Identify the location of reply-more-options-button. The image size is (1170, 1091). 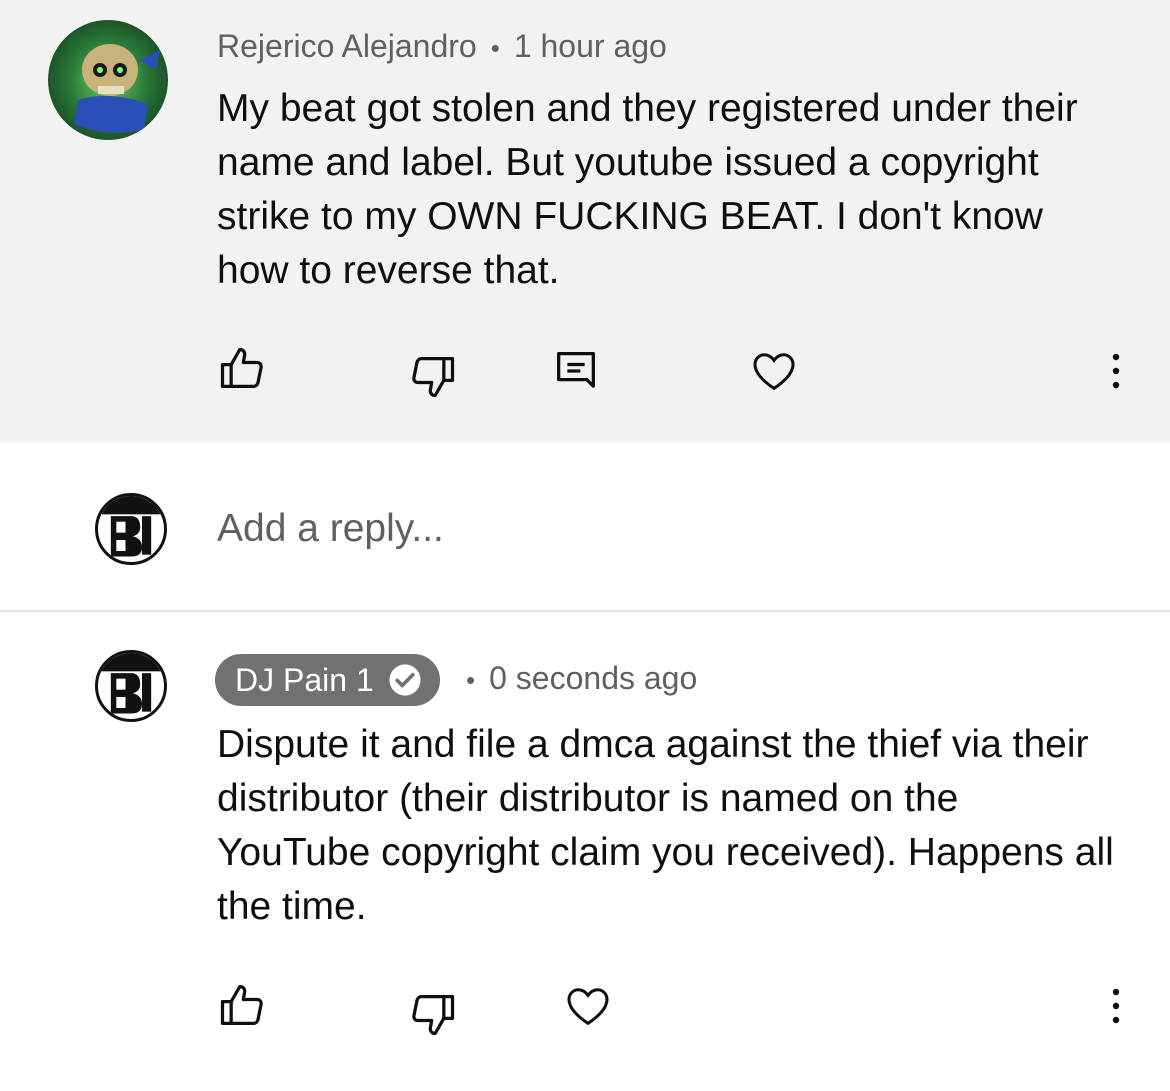
(1116, 1006).